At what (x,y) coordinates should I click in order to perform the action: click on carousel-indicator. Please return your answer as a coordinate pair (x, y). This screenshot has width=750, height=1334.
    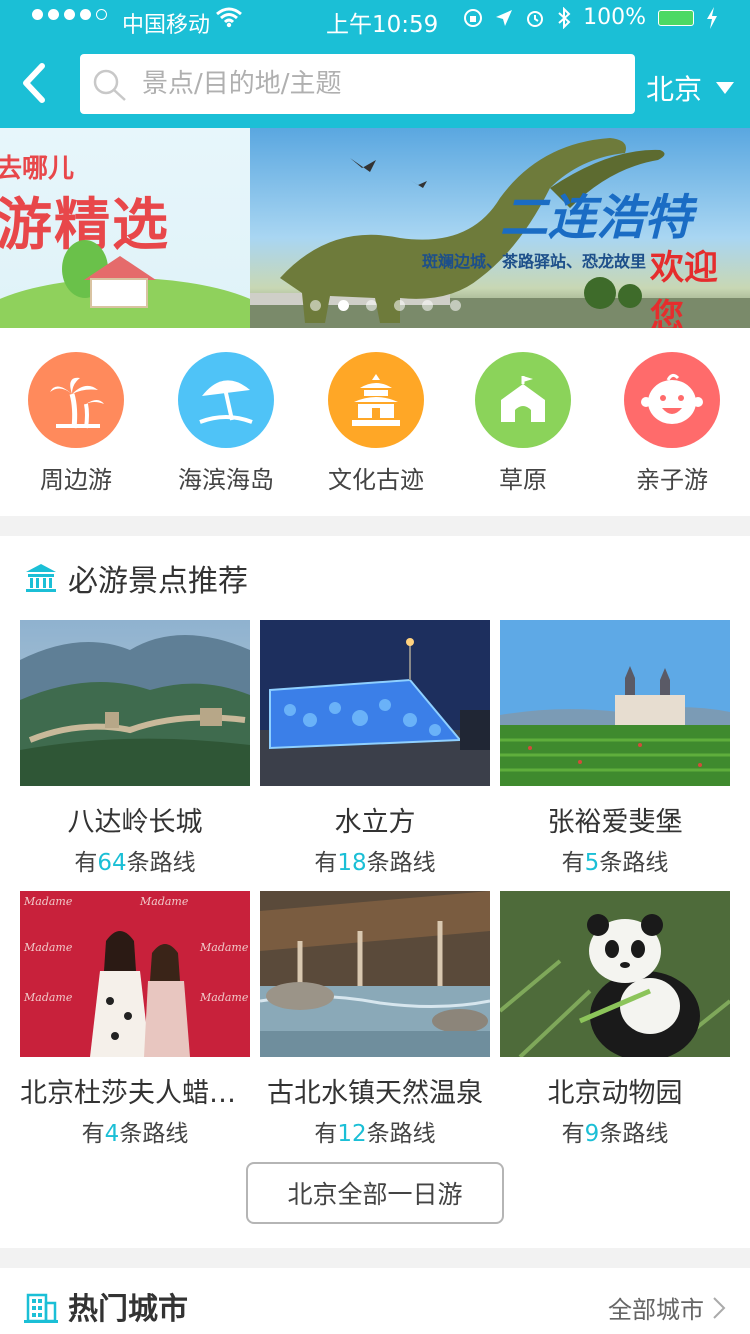
    Looking at the image, I should click on (385, 305).